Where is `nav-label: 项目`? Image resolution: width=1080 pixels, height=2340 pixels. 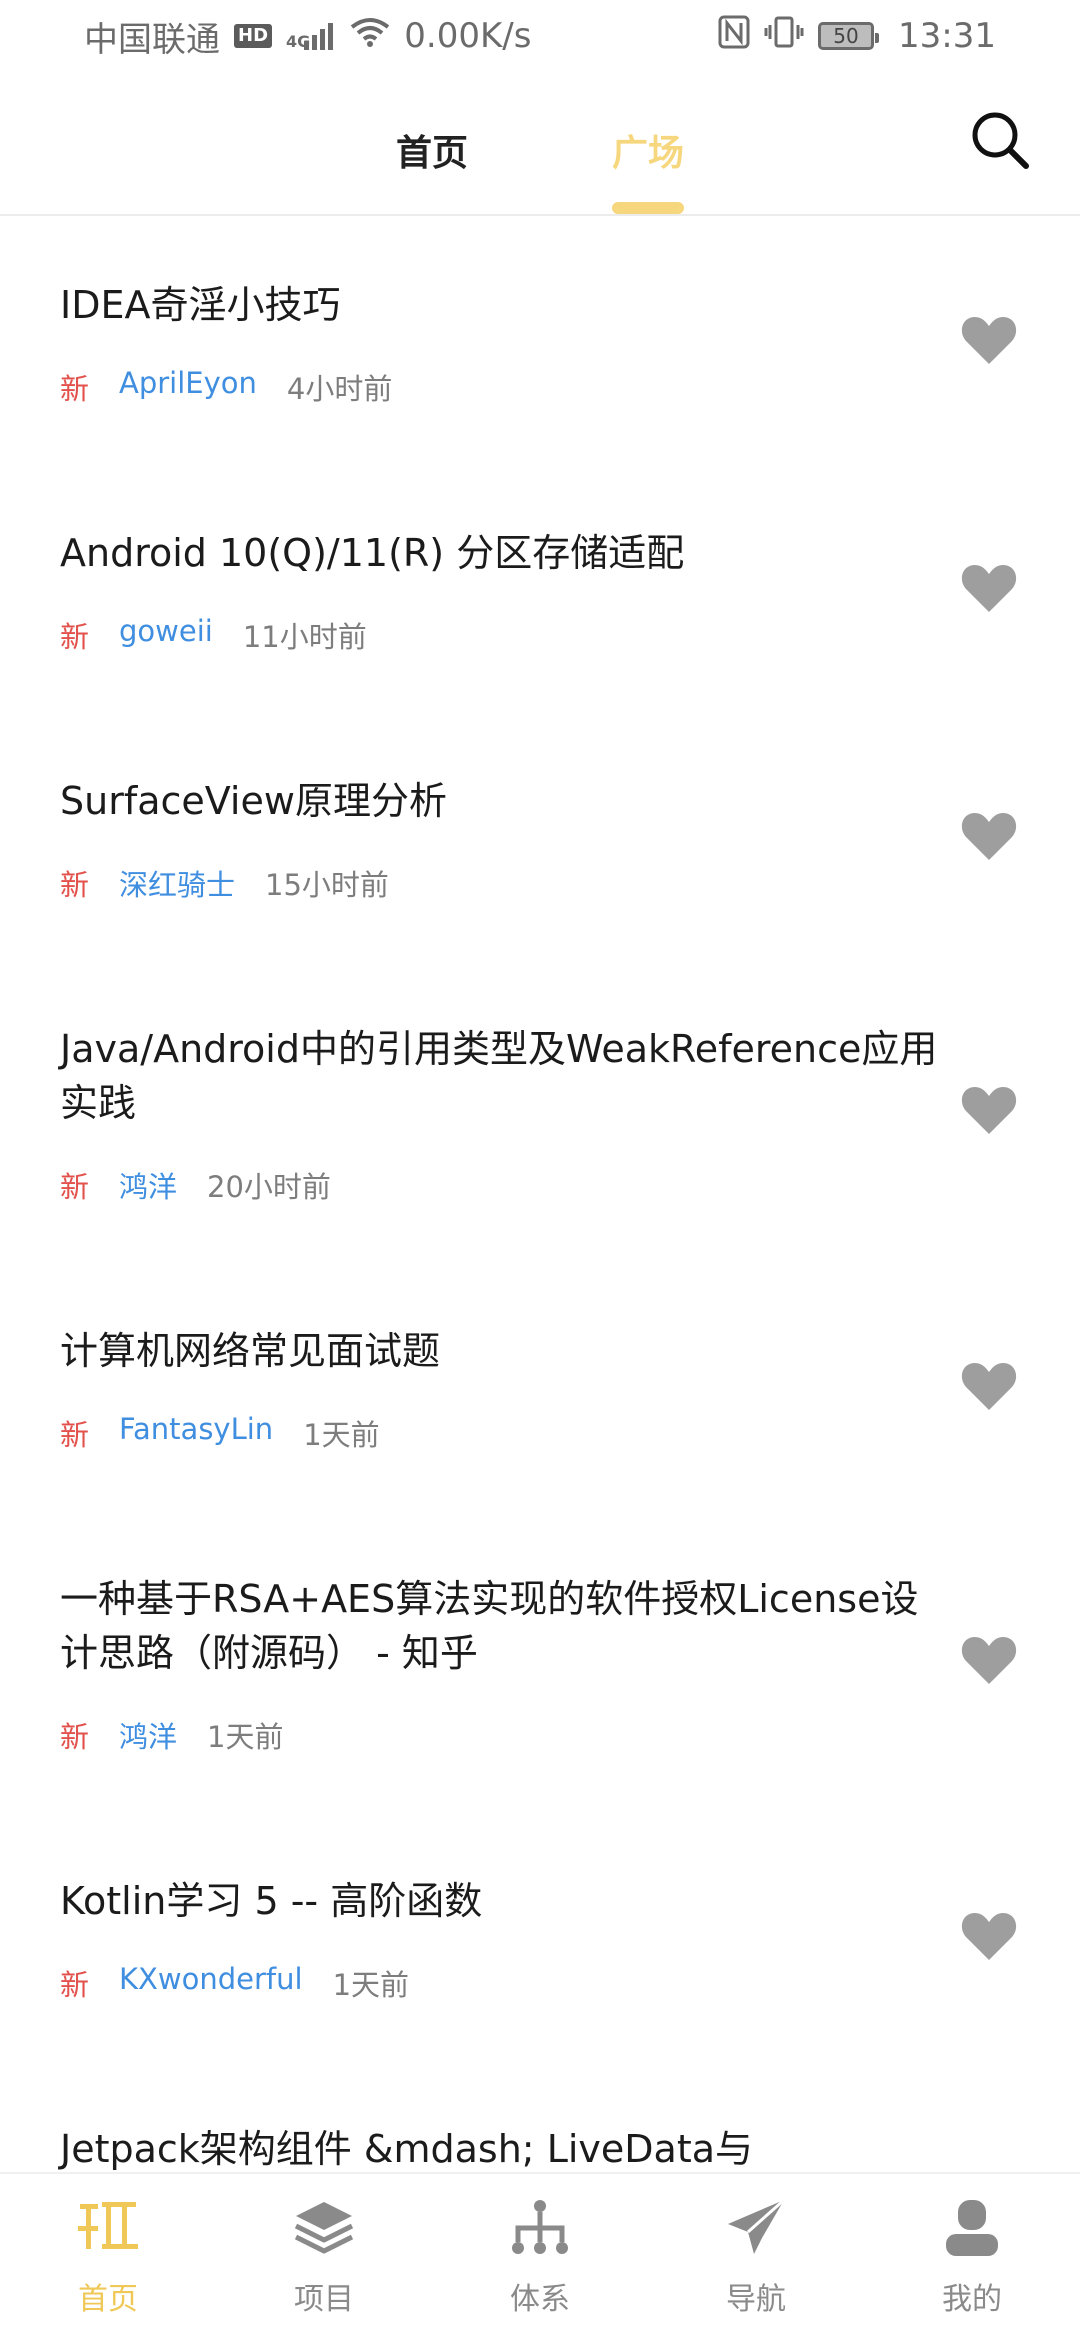 nav-label: 项目 is located at coordinates (324, 2299).